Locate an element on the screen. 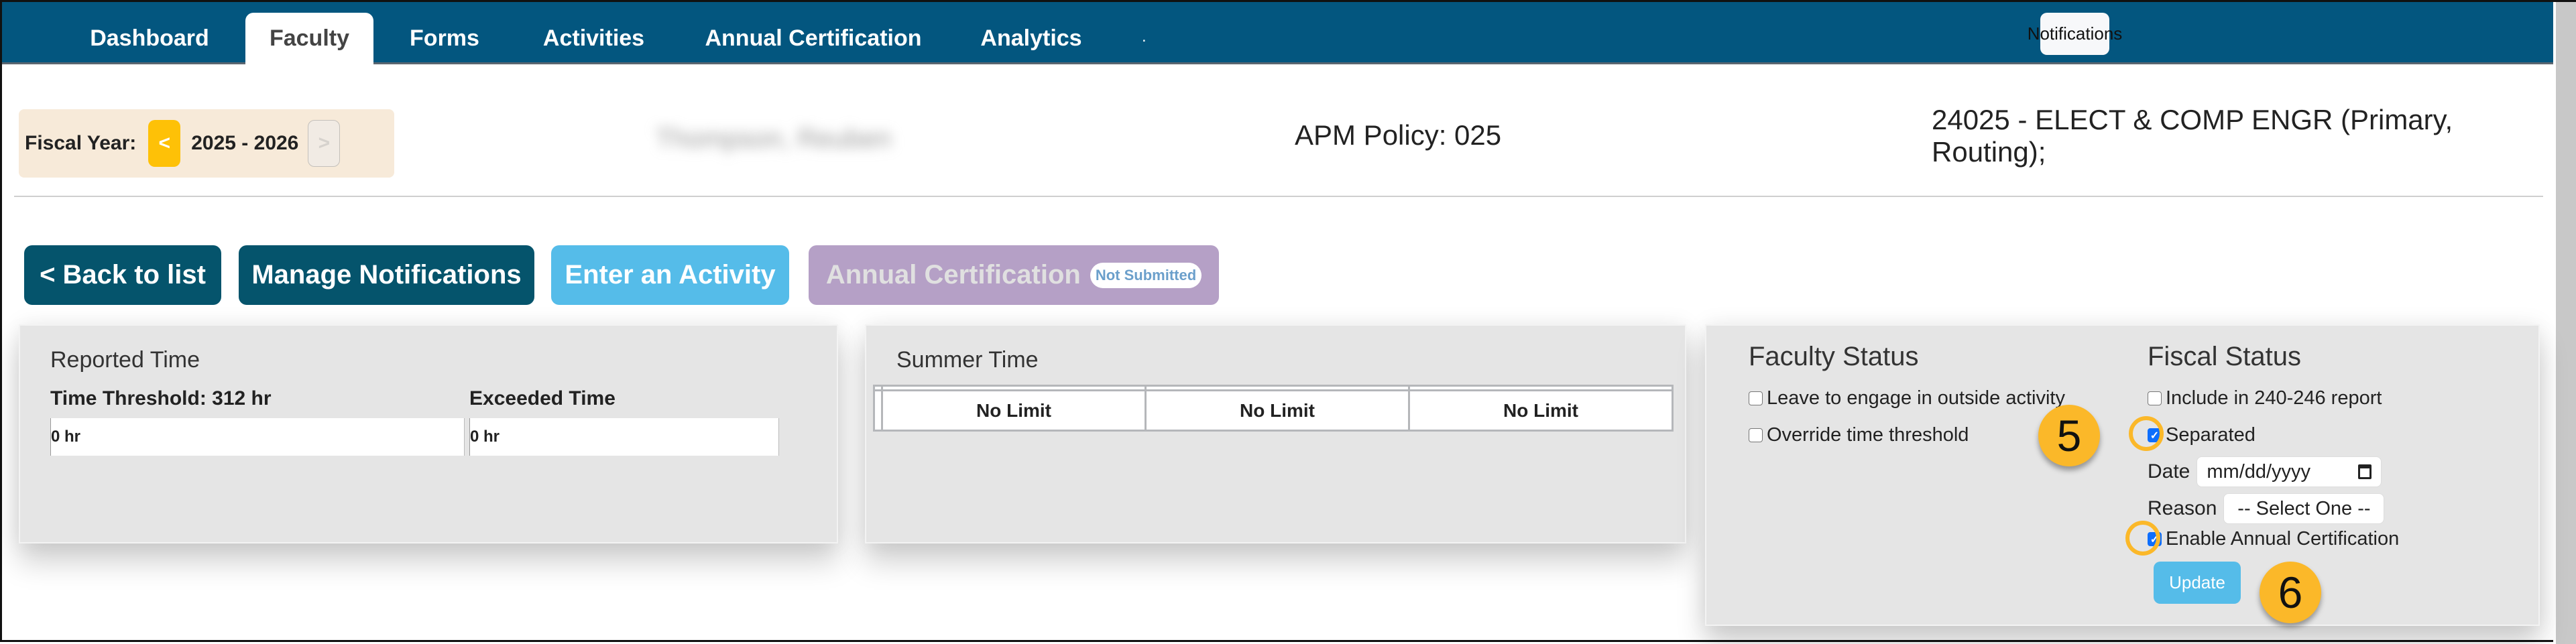 The width and height of the screenshot is (2576, 644). separated-label: Separated is located at coordinates (2211, 435).